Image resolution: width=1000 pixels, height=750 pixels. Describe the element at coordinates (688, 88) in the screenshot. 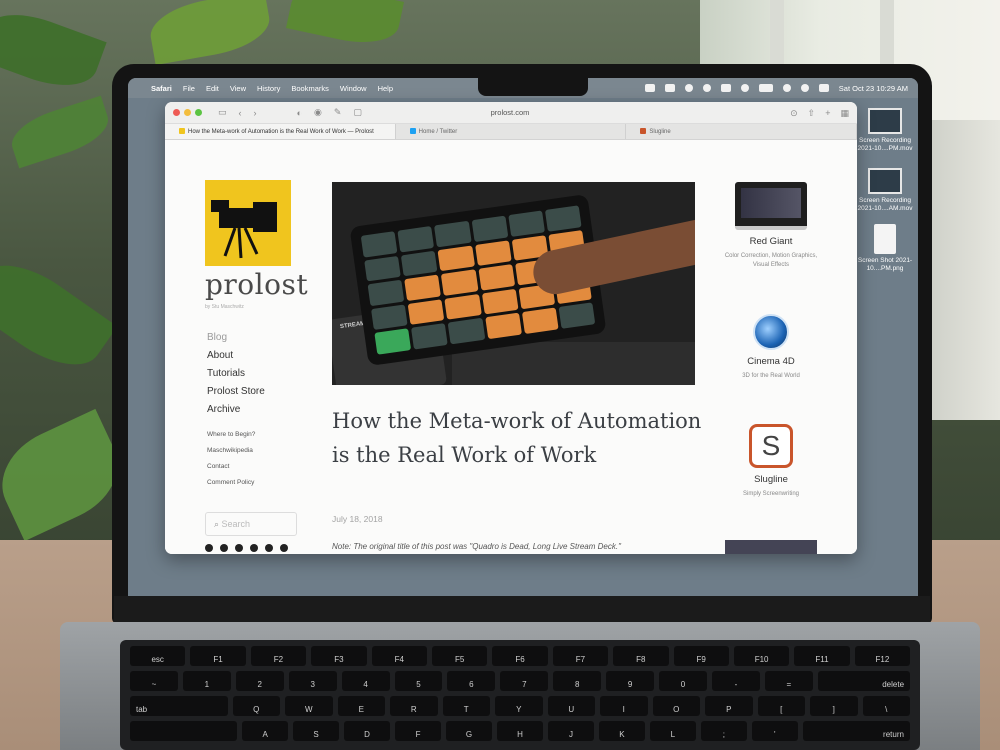

I see `status-circle-icon` at that location.